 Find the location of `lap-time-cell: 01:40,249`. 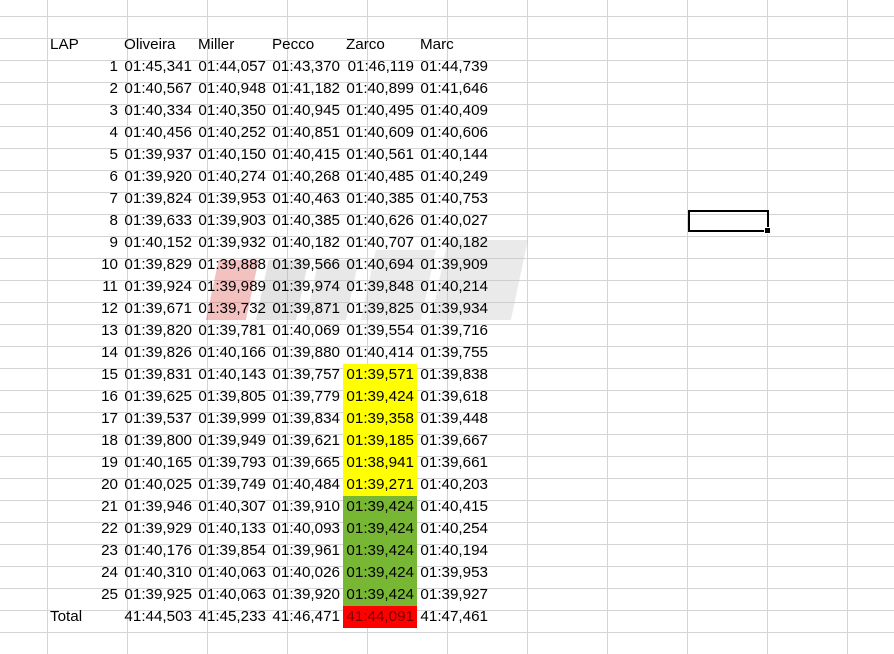

lap-time-cell: 01:40,249 is located at coordinates (454, 177).